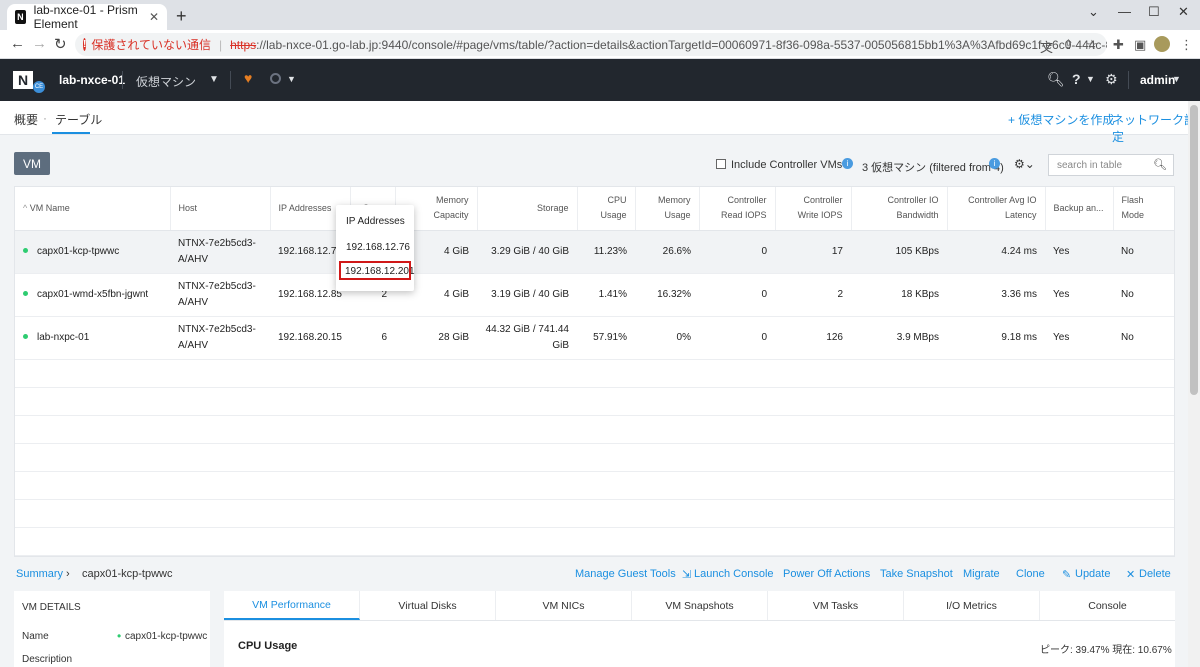 The height and width of the screenshot is (667, 1200). I want to click on col-header-storage: Storage, so click(527, 209).